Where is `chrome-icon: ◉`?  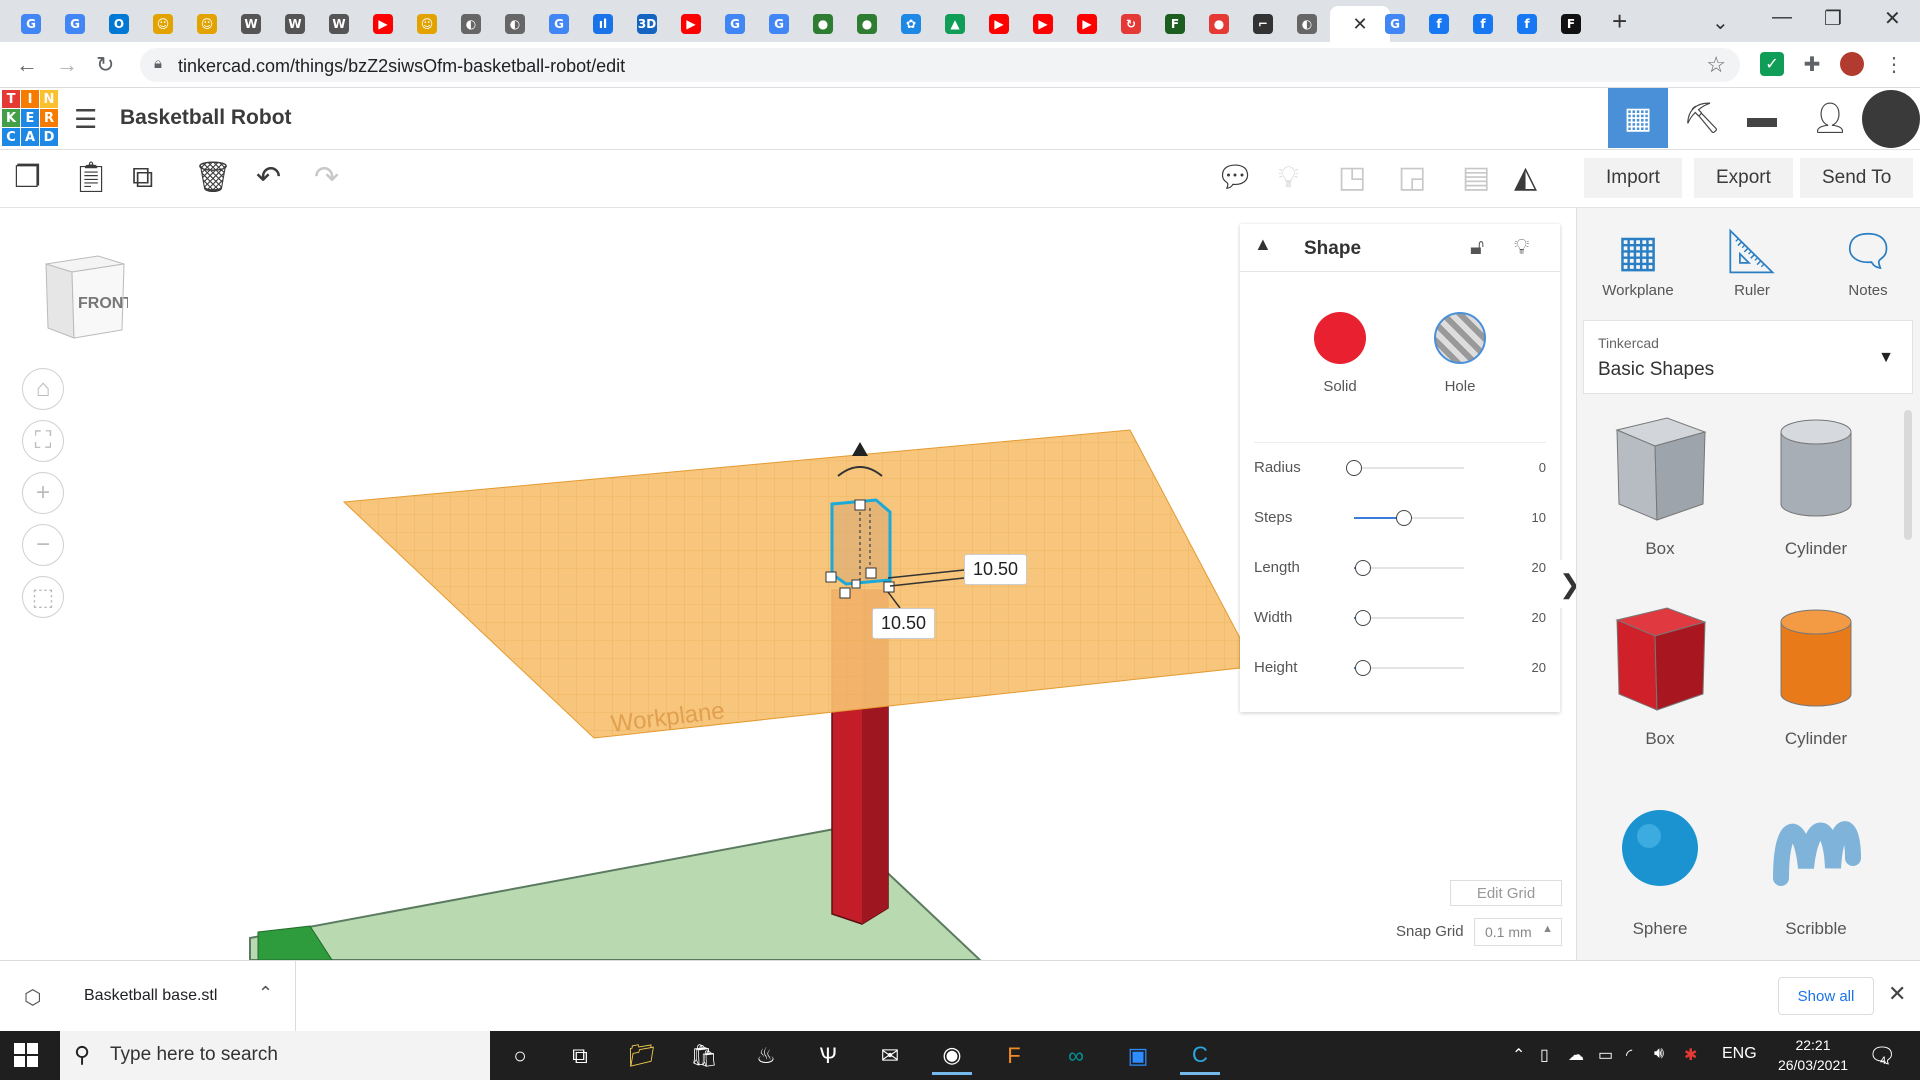
chrome-icon: ◉ is located at coordinates (952, 1056).